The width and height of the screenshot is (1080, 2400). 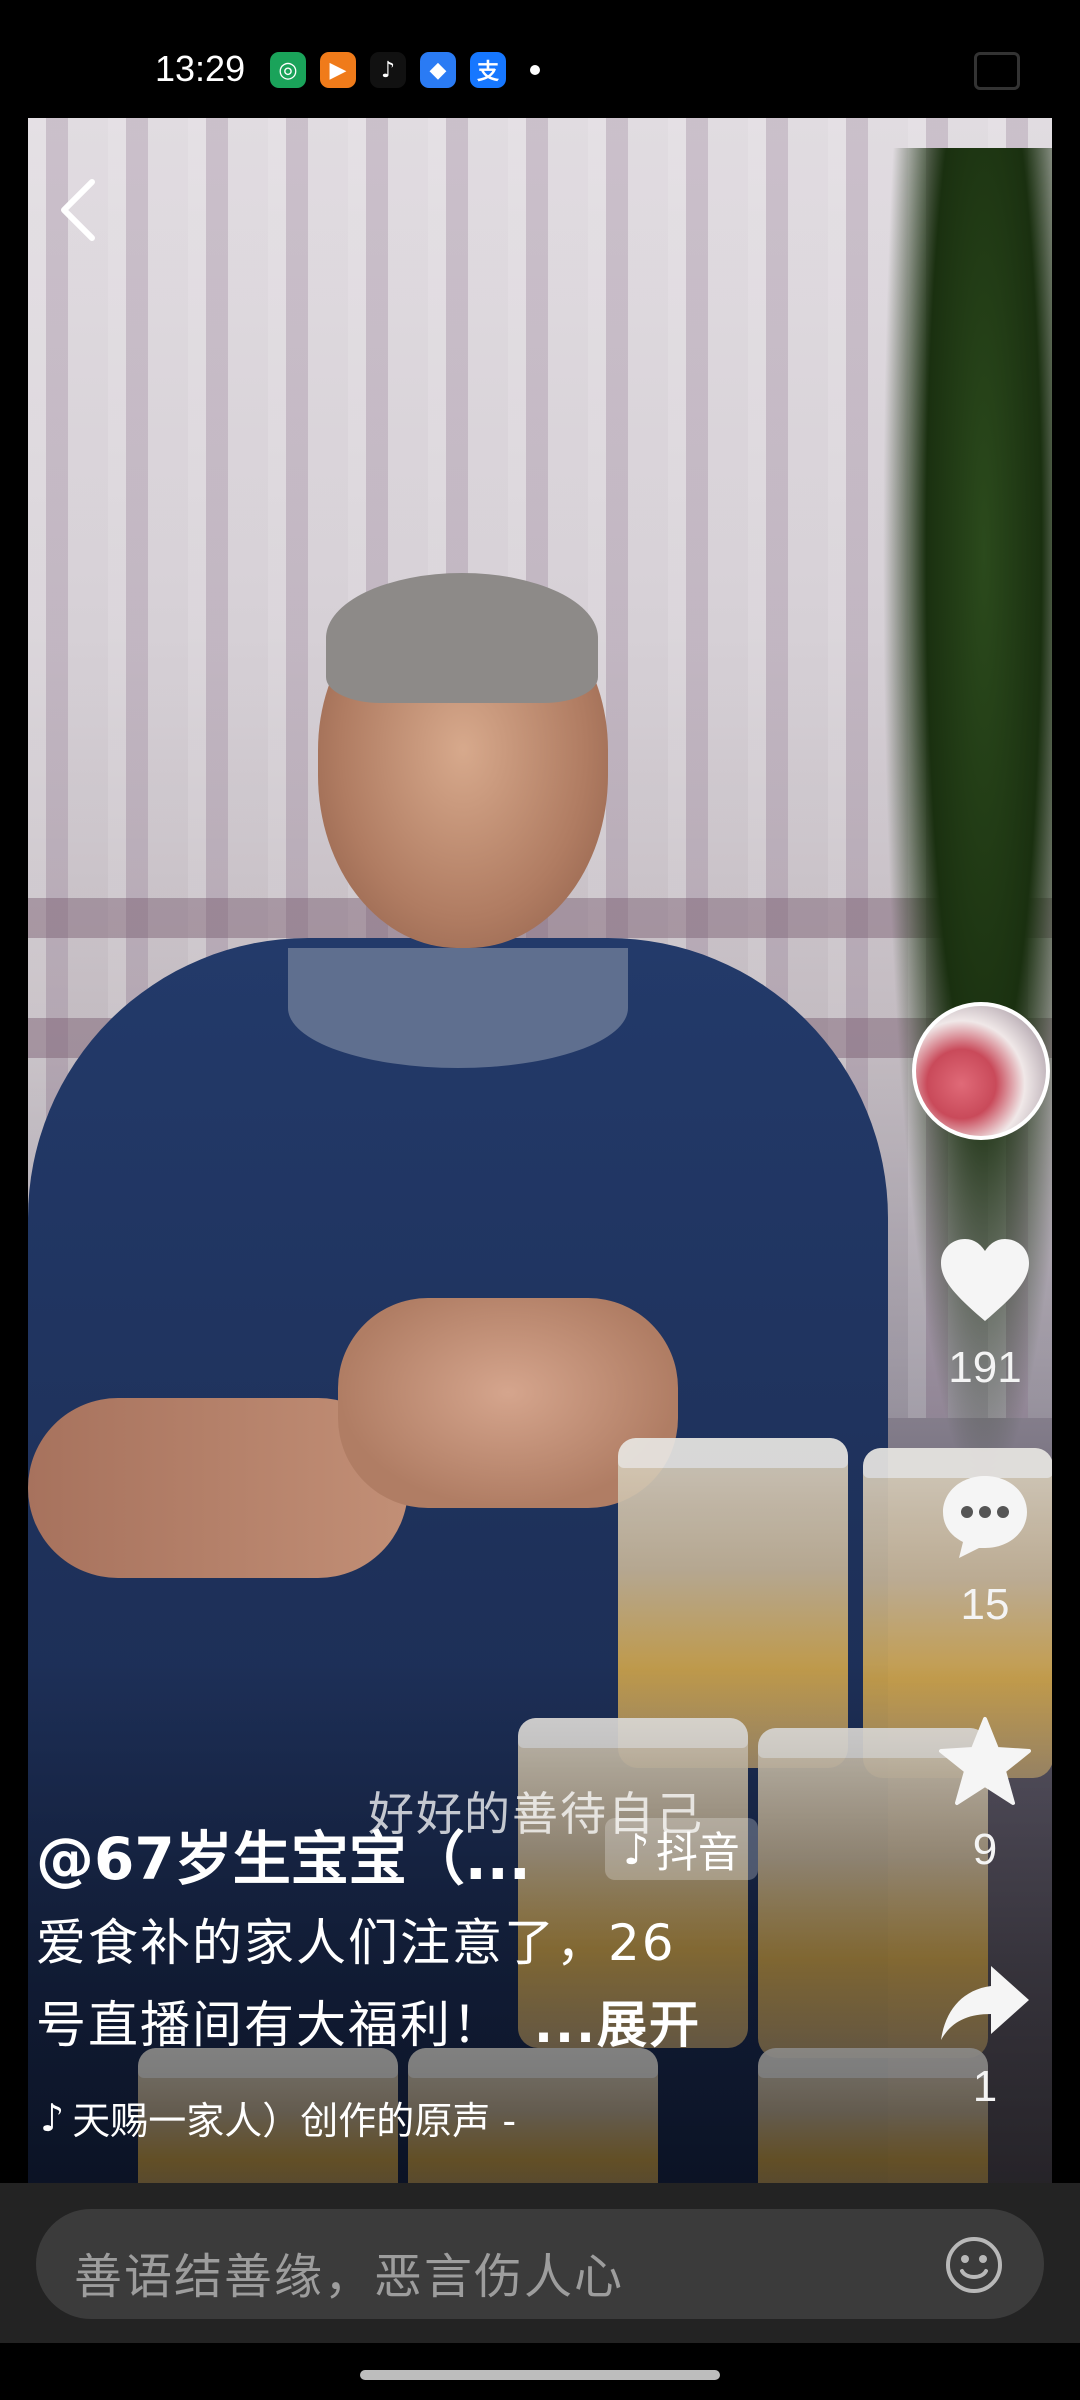 I want to click on comment-bar: 善语结善缘，恶言伤人心, so click(x=540, y=2263).